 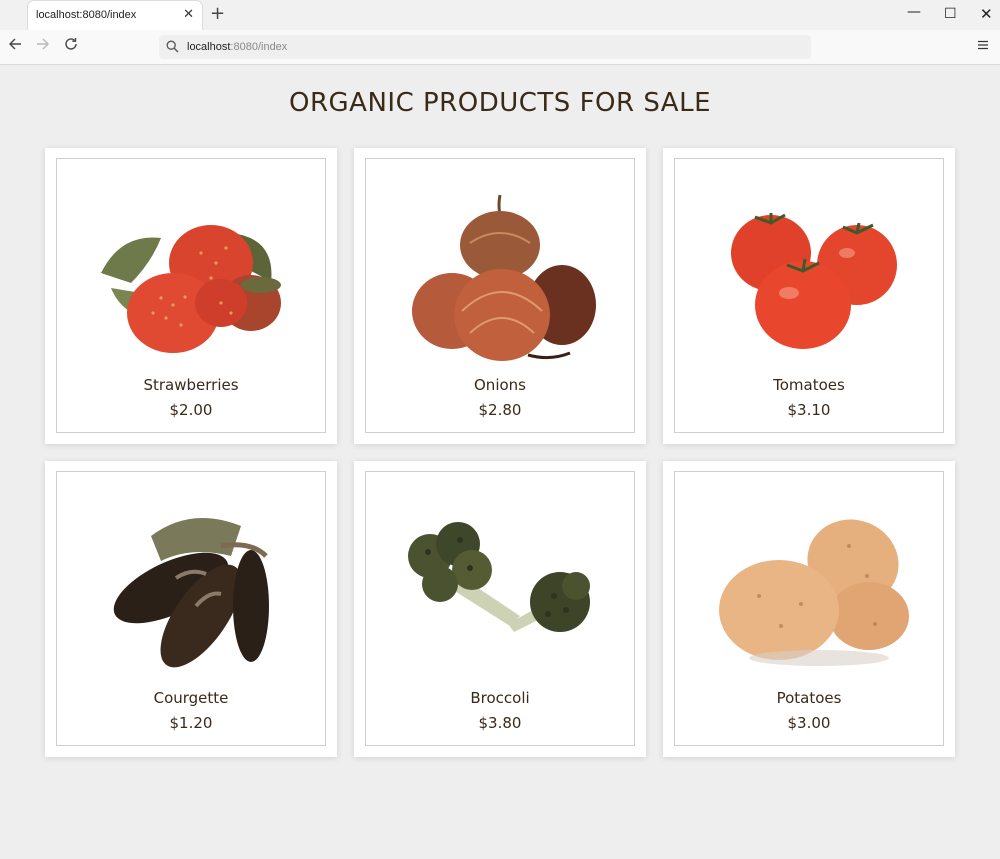 What do you see at coordinates (504, 277) in the screenshot?
I see `onions-image` at bounding box center [504, 277].